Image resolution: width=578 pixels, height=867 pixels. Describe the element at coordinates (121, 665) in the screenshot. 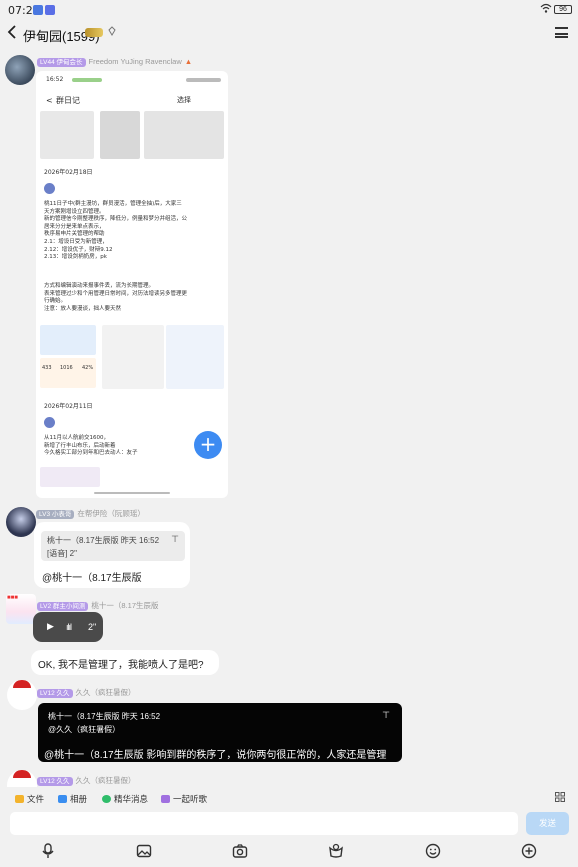

I see `message-text: OK, 我不是管理了，我能喷人了是吧?` at that location.